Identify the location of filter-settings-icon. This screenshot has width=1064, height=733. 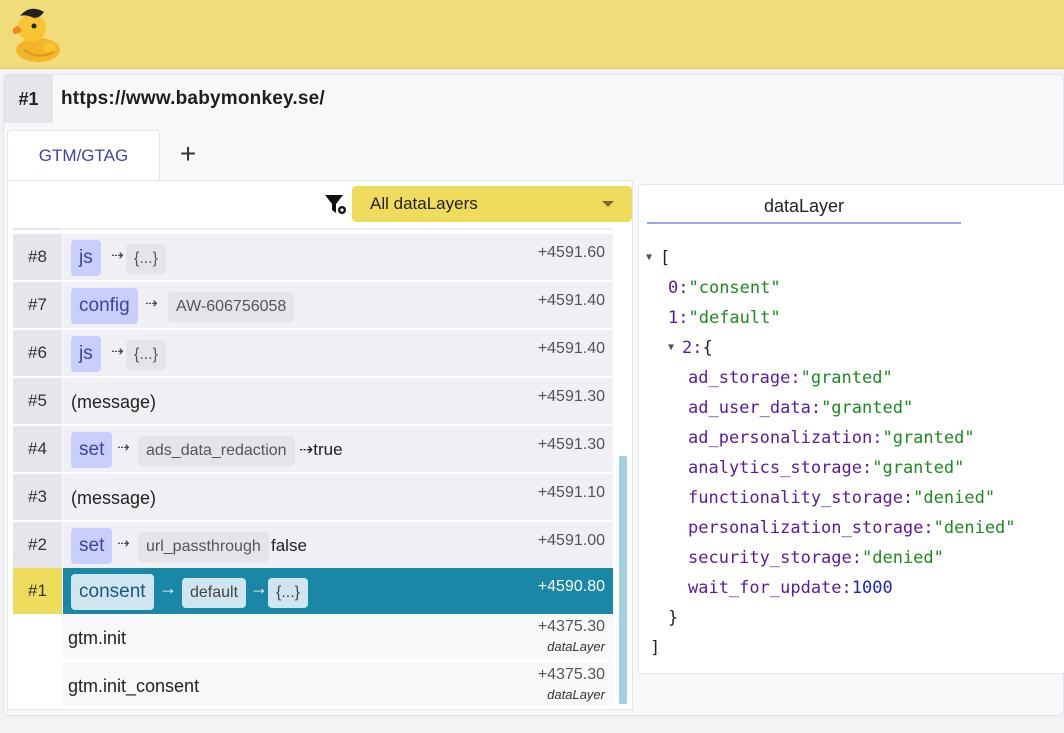
(336, 205).